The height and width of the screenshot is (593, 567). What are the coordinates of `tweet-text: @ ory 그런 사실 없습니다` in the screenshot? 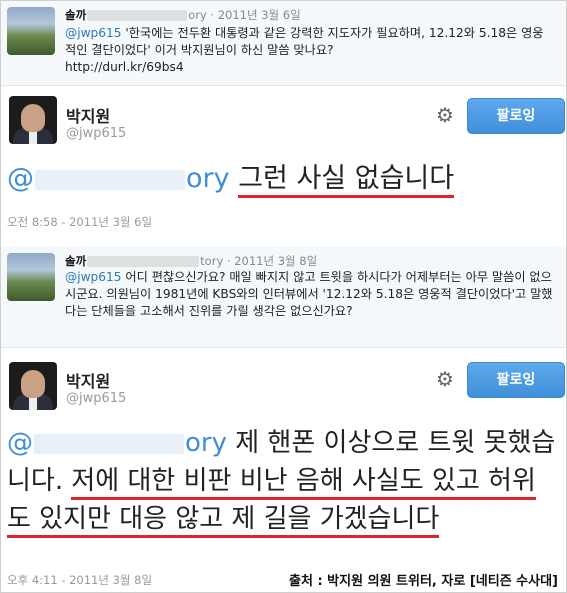 It's located at (281, 179).